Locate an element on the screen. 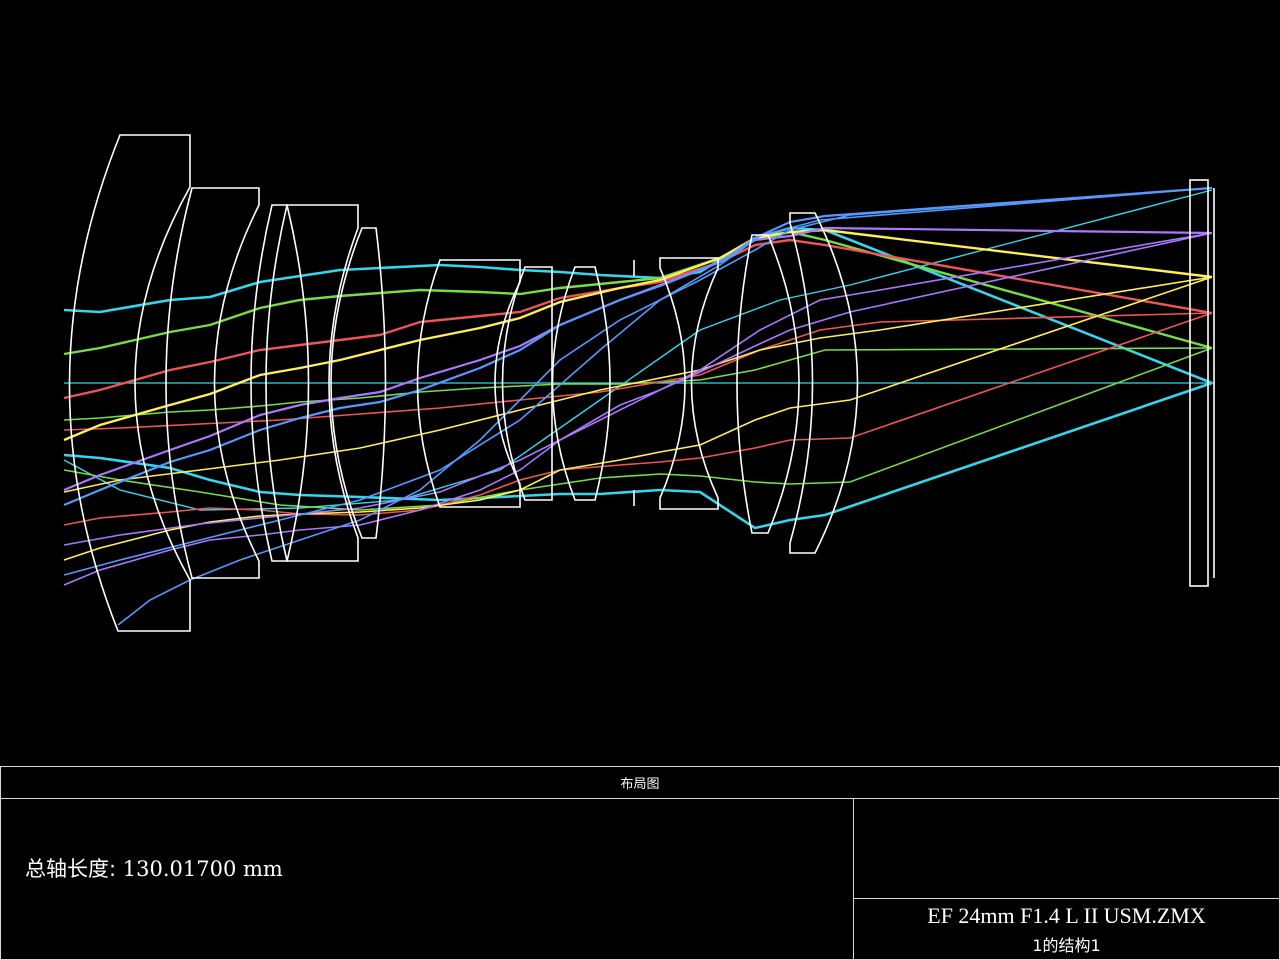 The width and height of the screenshot is (1280, 960). configuration-label: 1的结构1 is located at coordinates (1066, 945).